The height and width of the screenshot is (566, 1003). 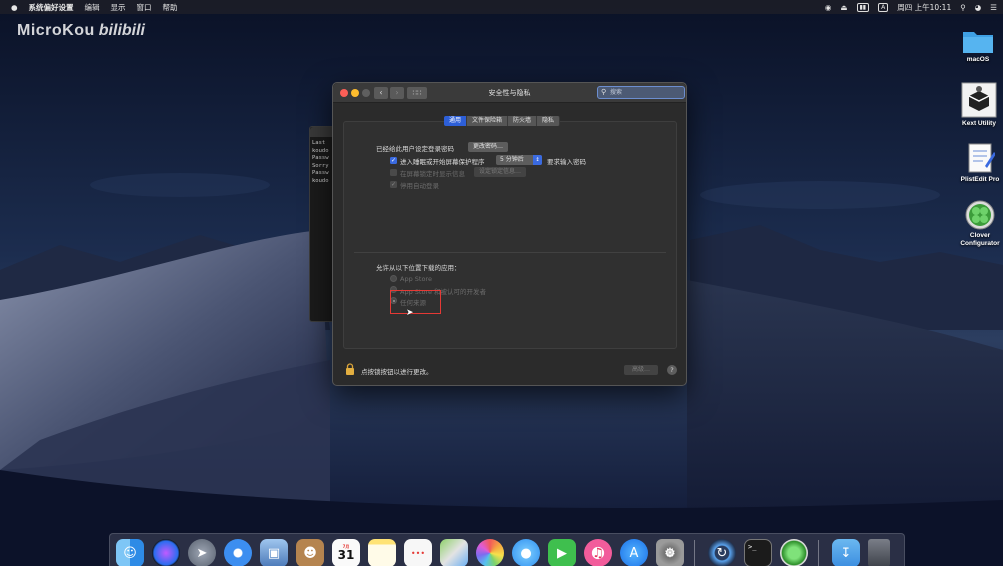 What do you see at coordinates (488, 121) in the screenshot?
I see `tab-filevault: 文件保险箱` at bounding box center [488, 121].